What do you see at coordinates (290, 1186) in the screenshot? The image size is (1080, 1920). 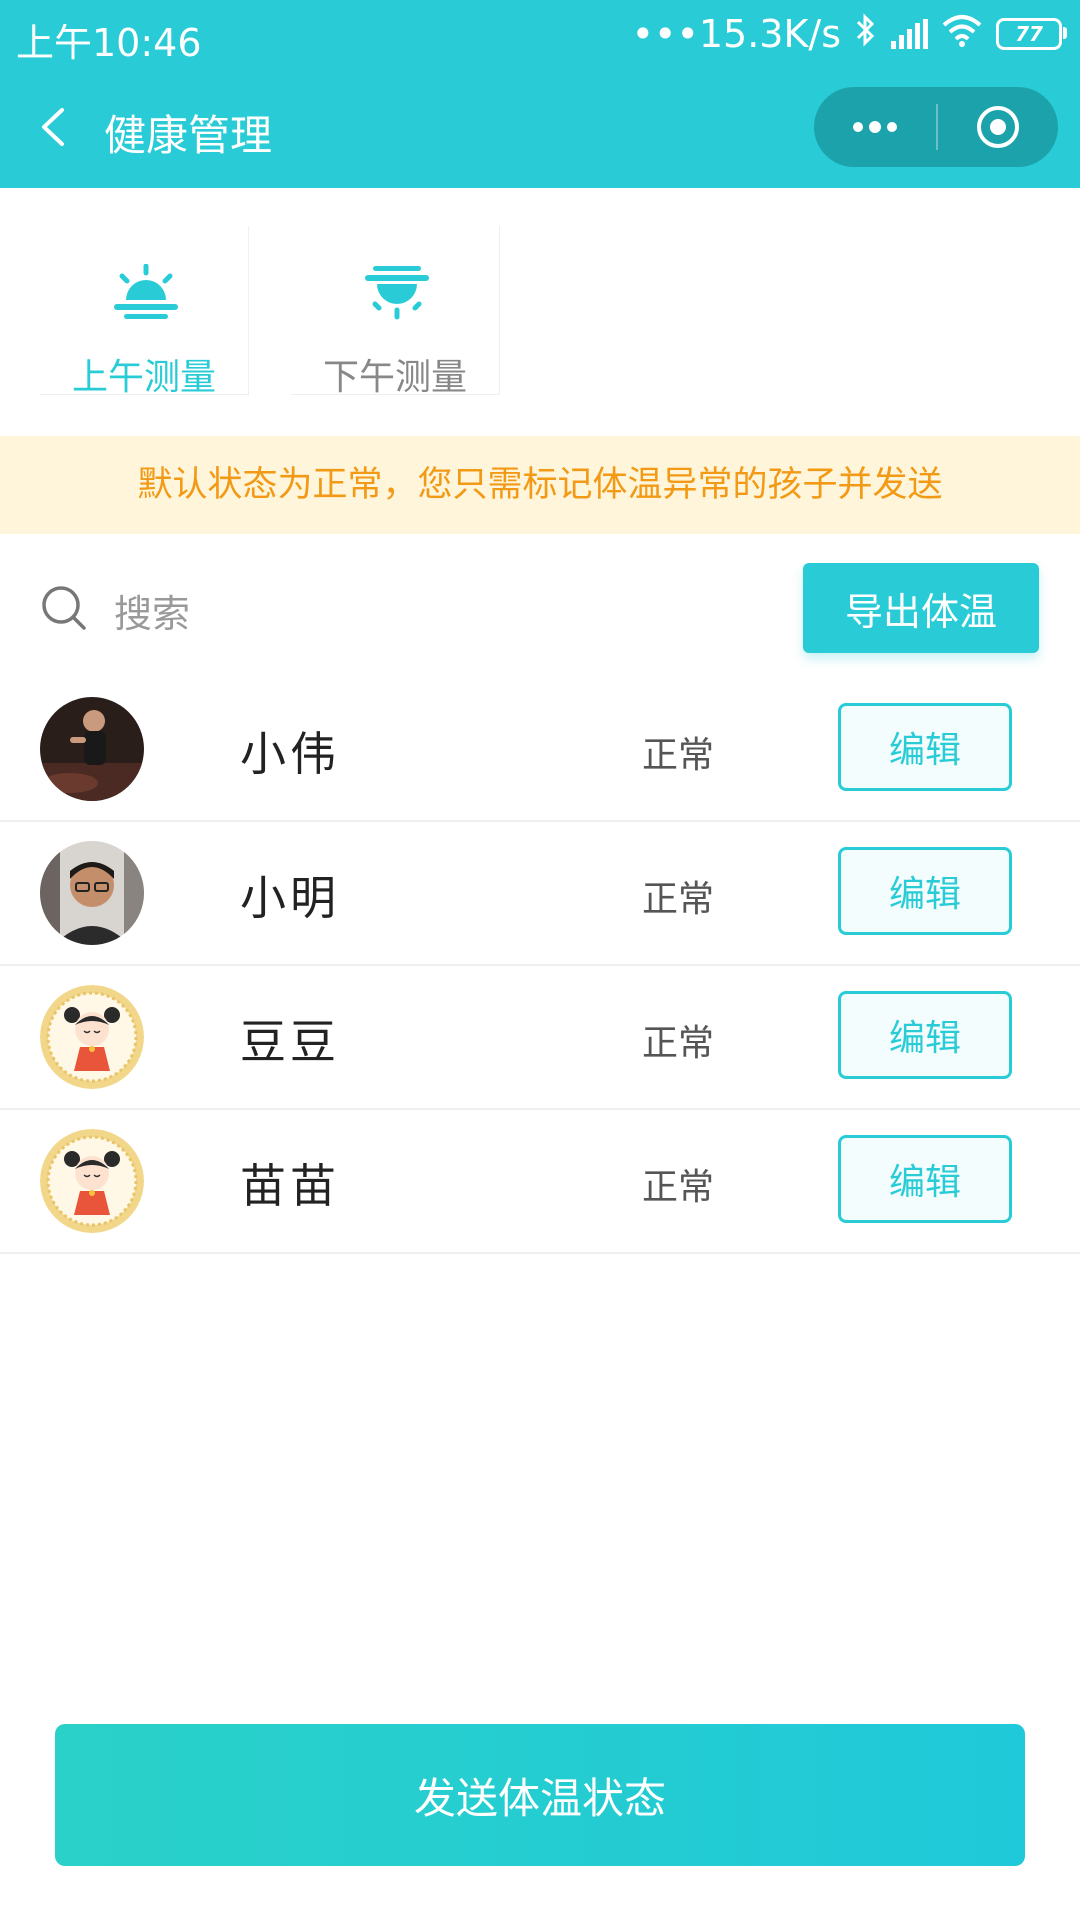 I see `child-name: 苗苗` at bounding box center [290, 1186].